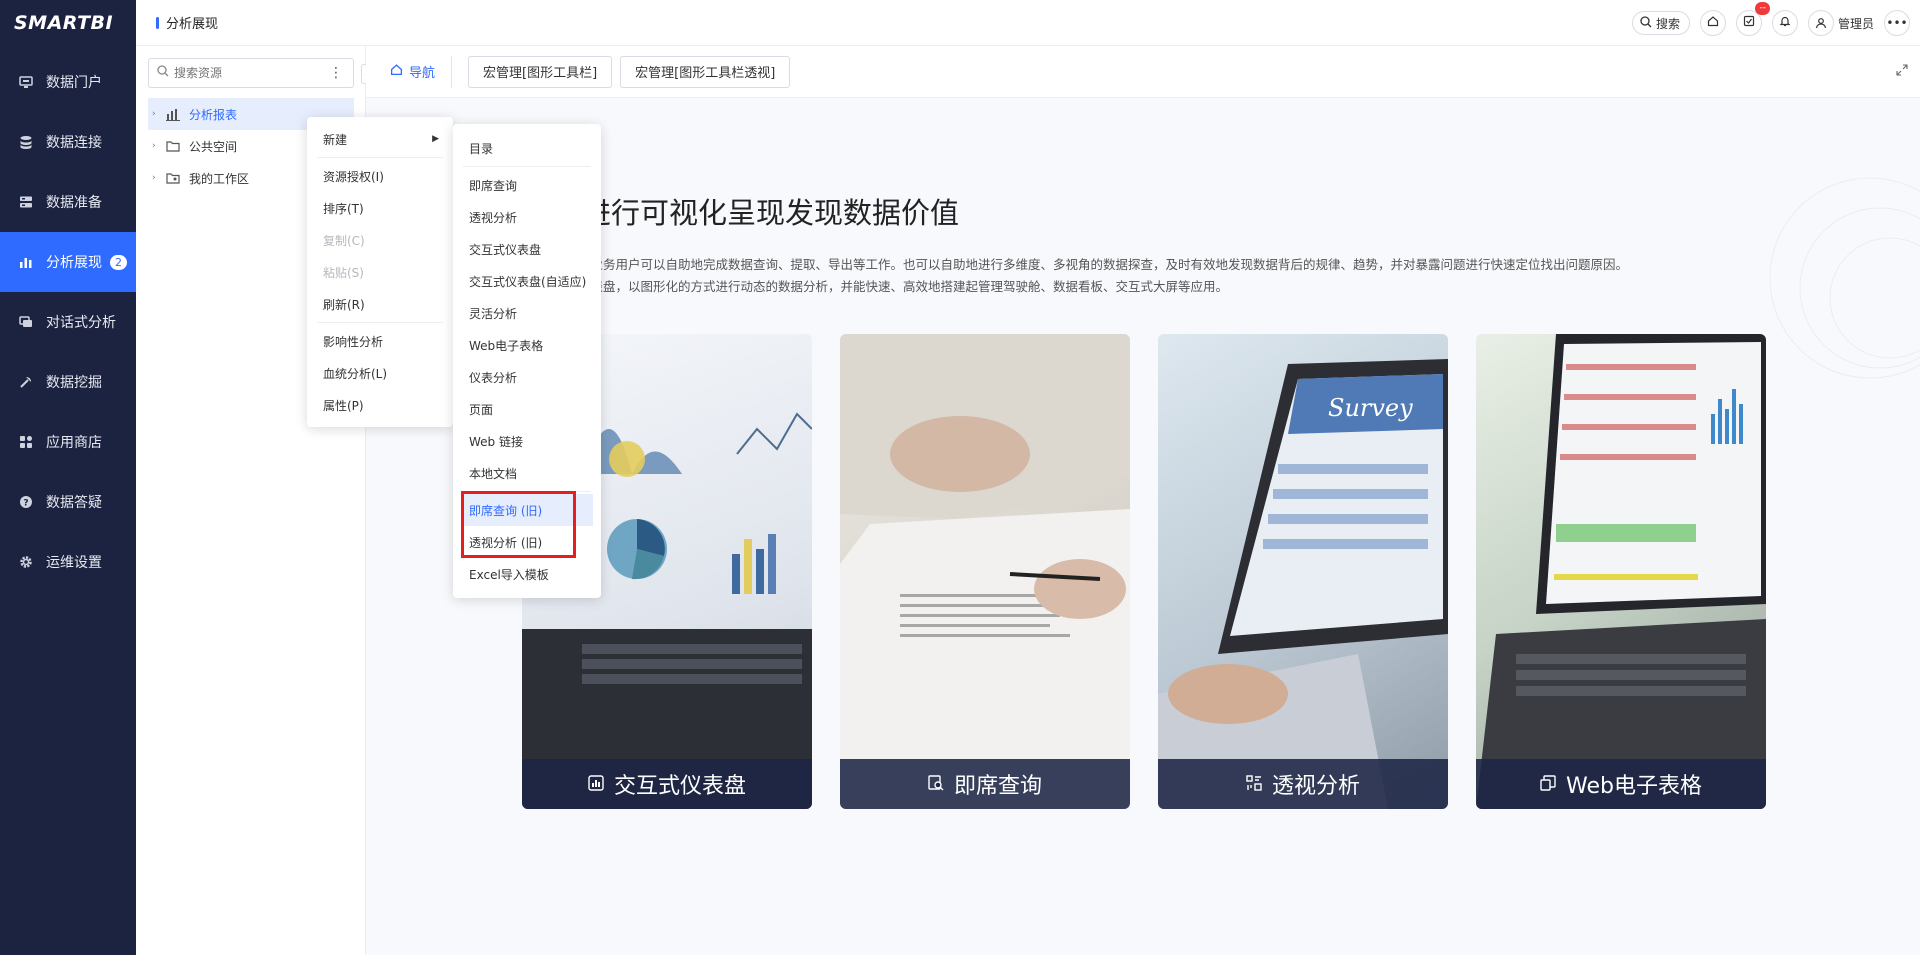  I want to click on card-caption: Web电子表格, so click(1621, 784).